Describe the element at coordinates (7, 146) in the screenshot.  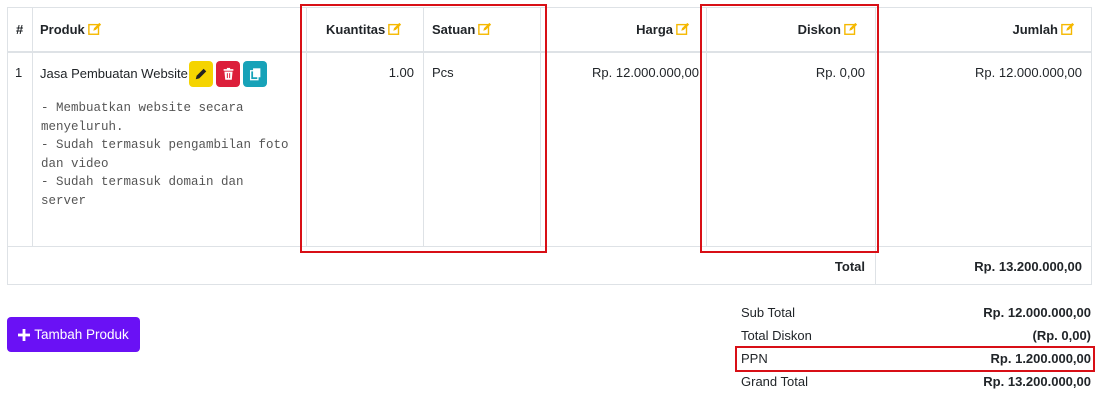
I see `table-left-border` at that location.